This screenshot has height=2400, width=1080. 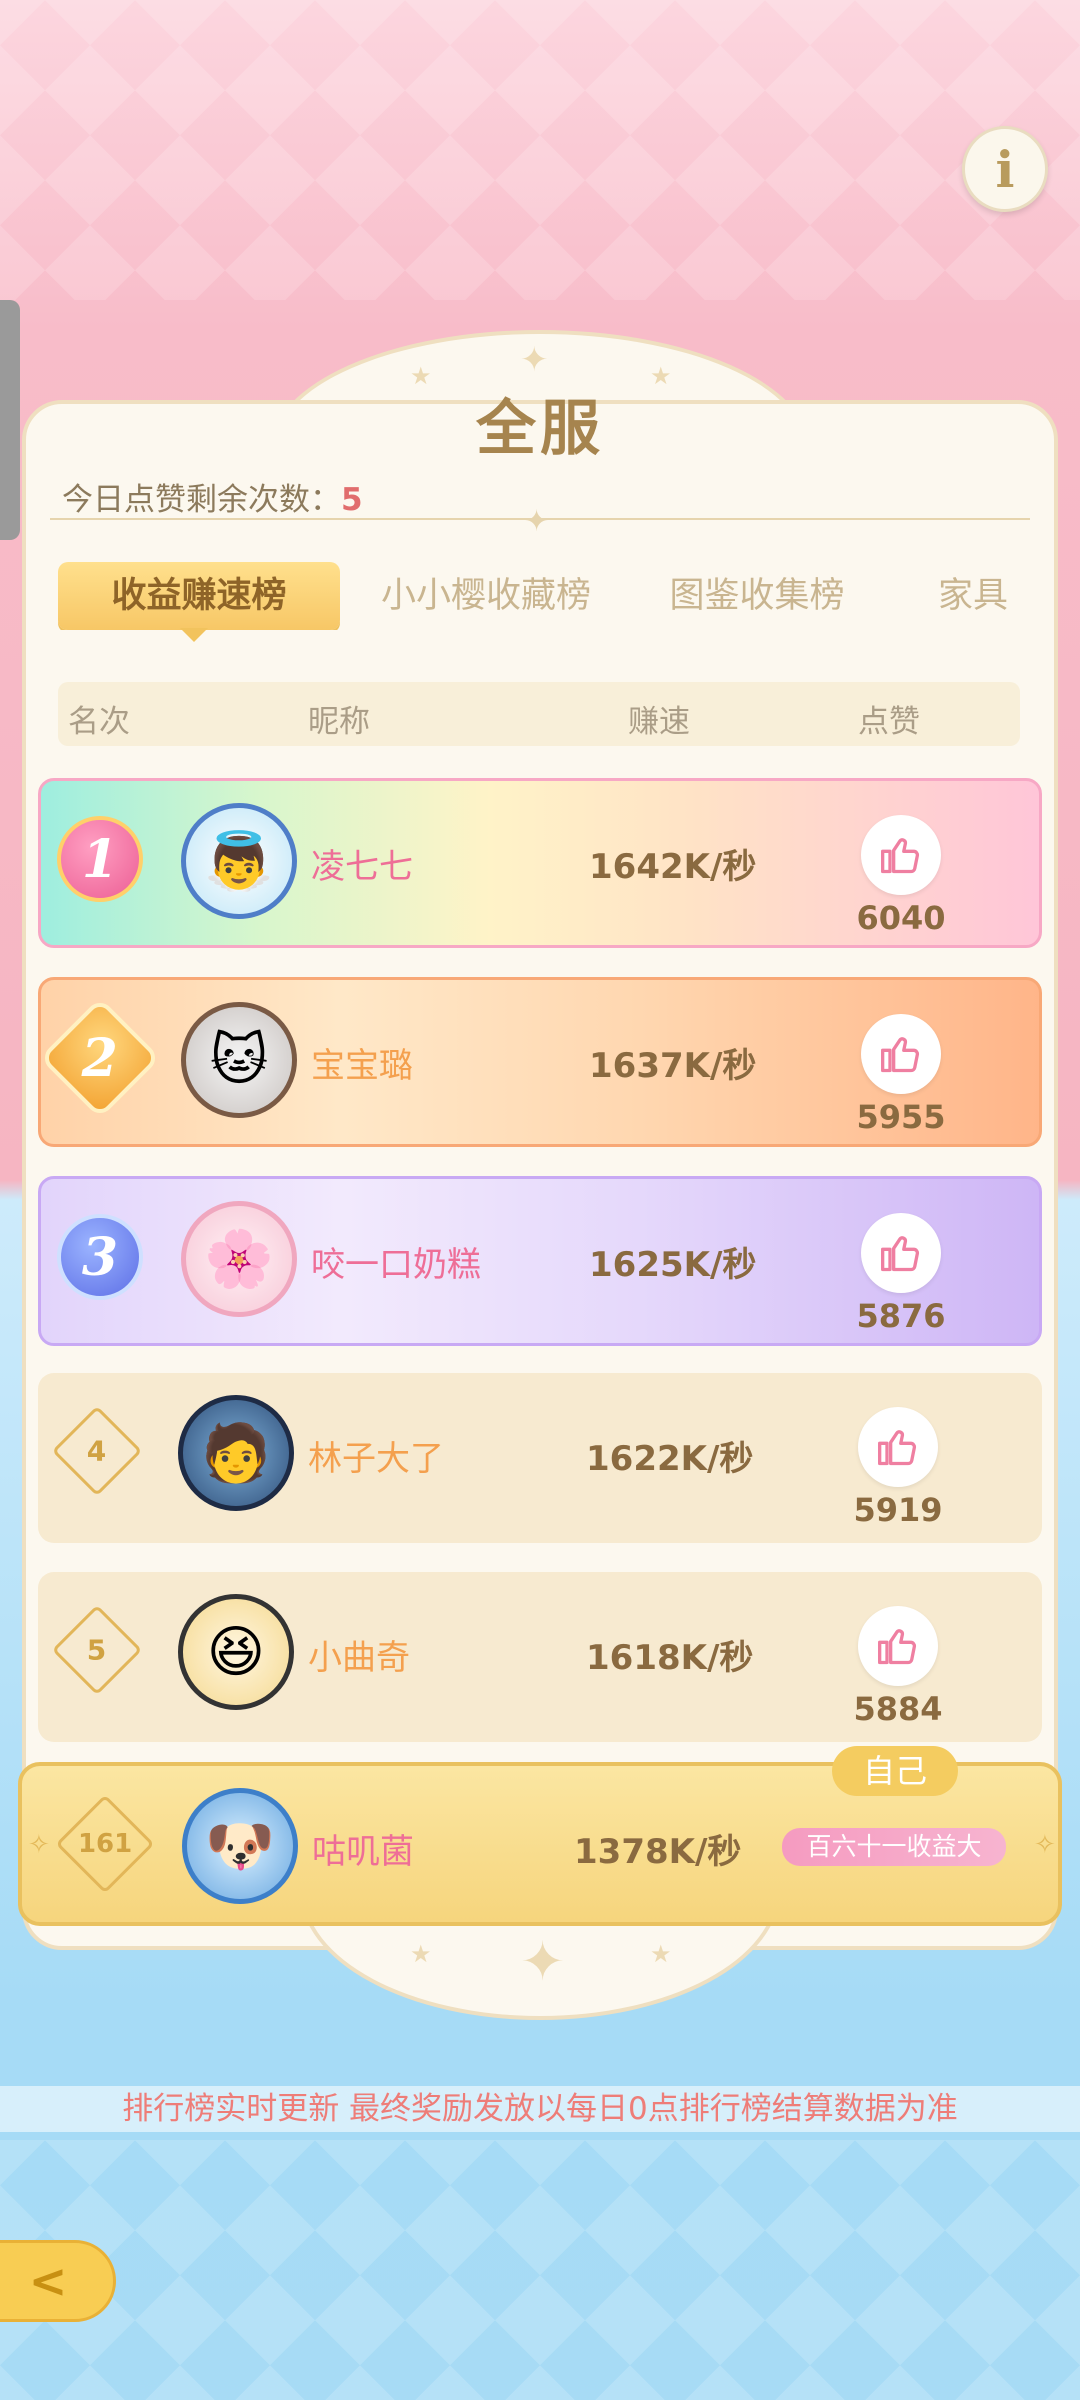 I want to click on avatar-icon: 🧑, so click(x=236, y=1453).